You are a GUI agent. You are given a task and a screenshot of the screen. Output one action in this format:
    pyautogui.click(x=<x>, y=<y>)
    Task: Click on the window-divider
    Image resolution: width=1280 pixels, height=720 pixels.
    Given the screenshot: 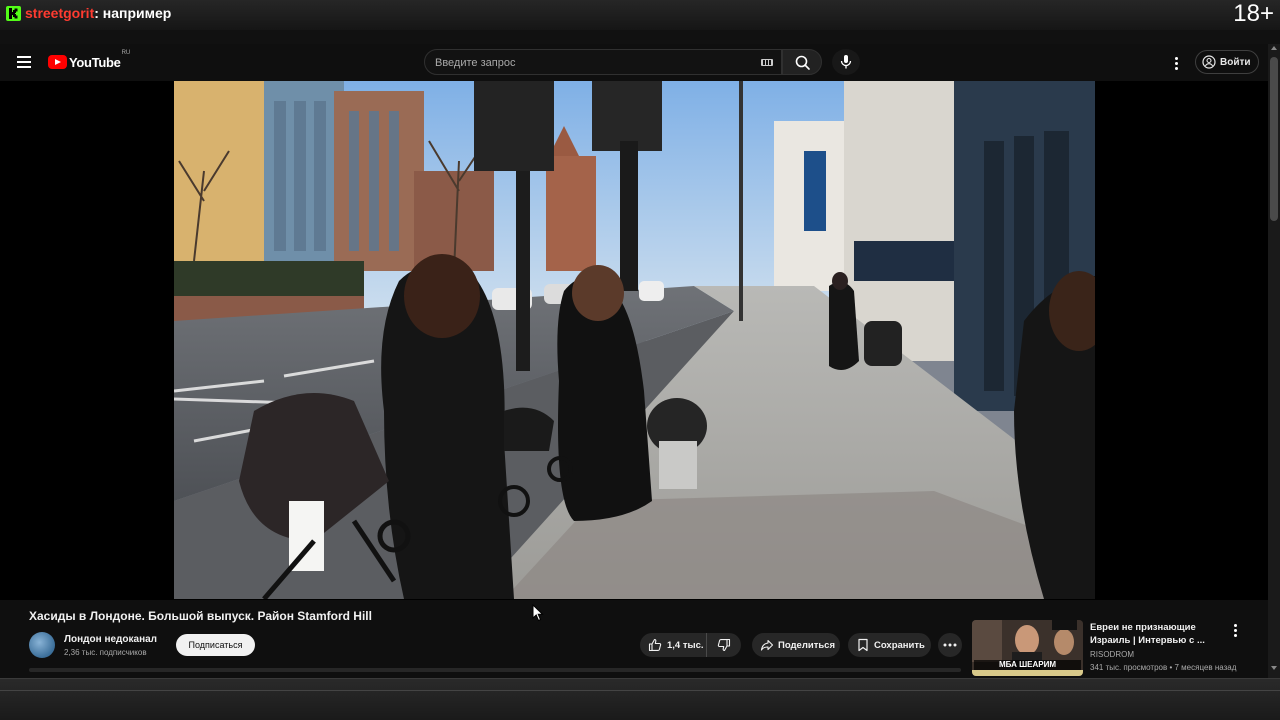 What is the action you would take?
    pyautogui.click(x=640, y=690)
    